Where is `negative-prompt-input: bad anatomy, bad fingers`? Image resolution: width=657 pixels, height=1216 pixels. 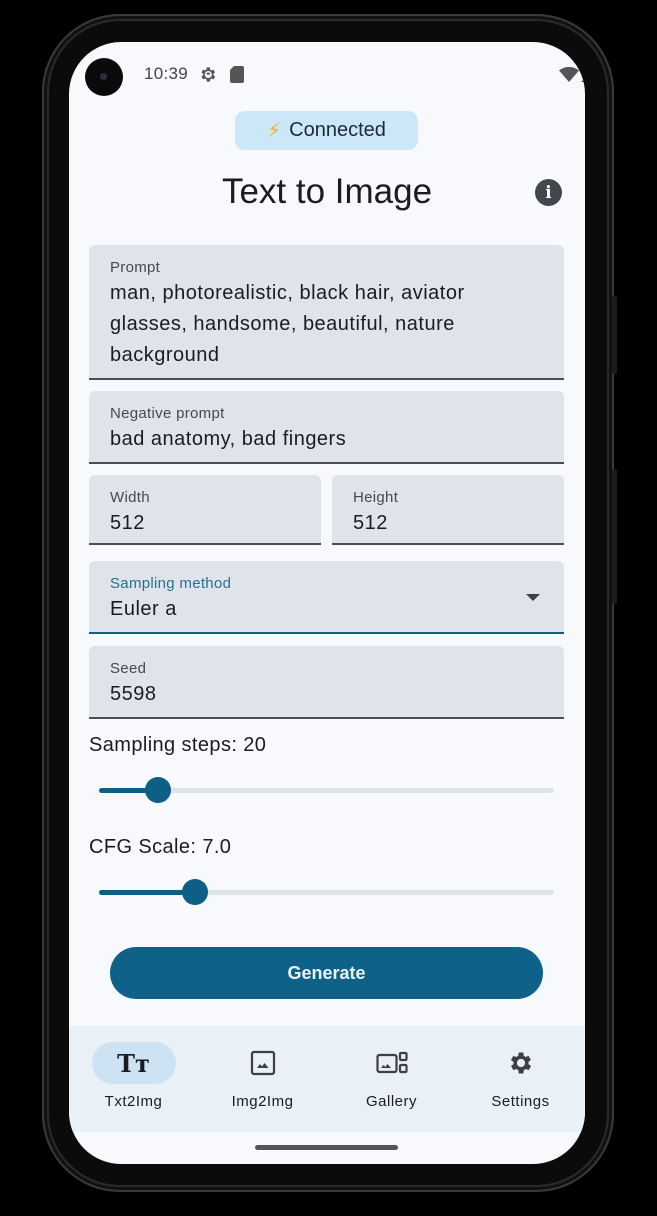 negative-prompt-input: bad anatomy, bad fingers is located at coordinates (326, 439).